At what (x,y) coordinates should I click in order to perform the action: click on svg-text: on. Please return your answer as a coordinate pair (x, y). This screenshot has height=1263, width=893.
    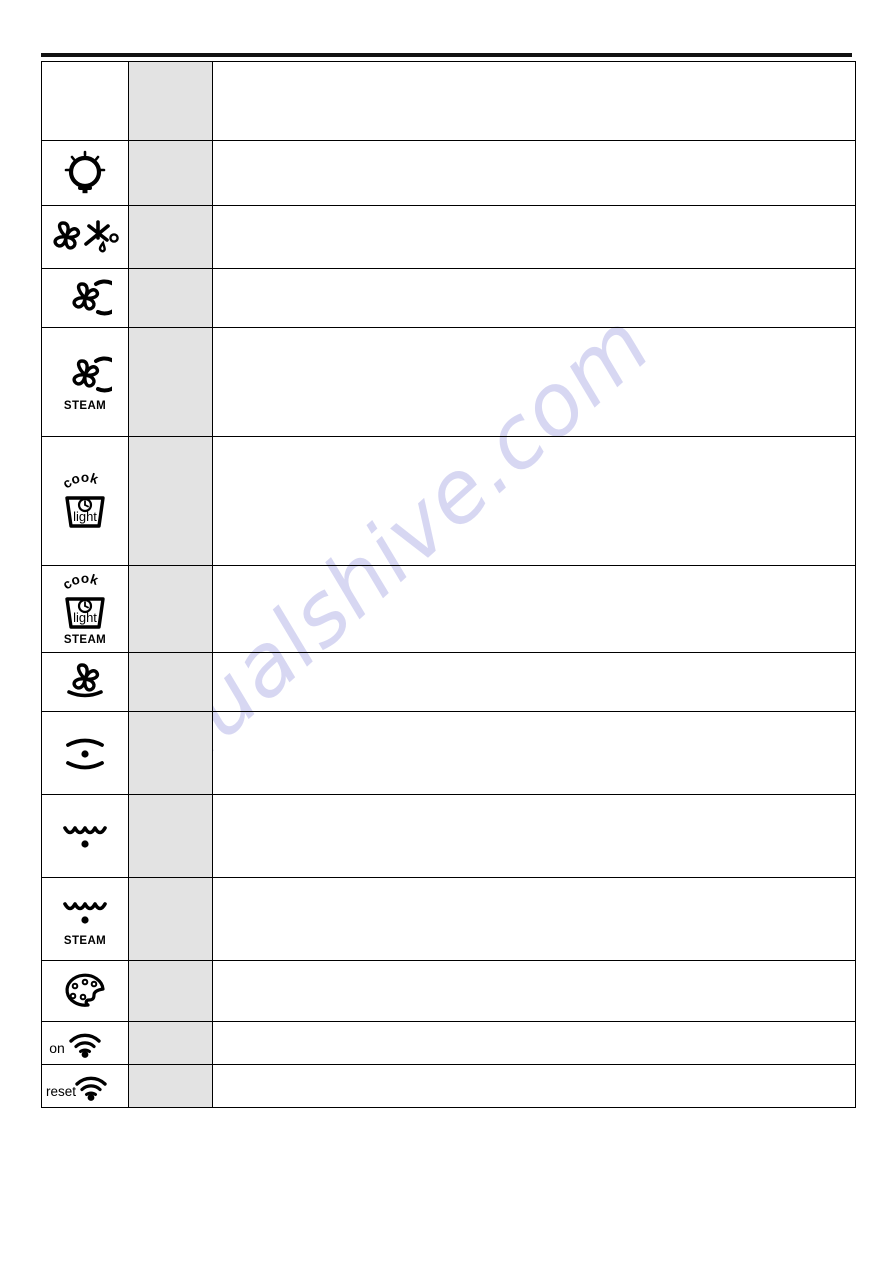
    Looking at the image, I should click on (57, 1048).